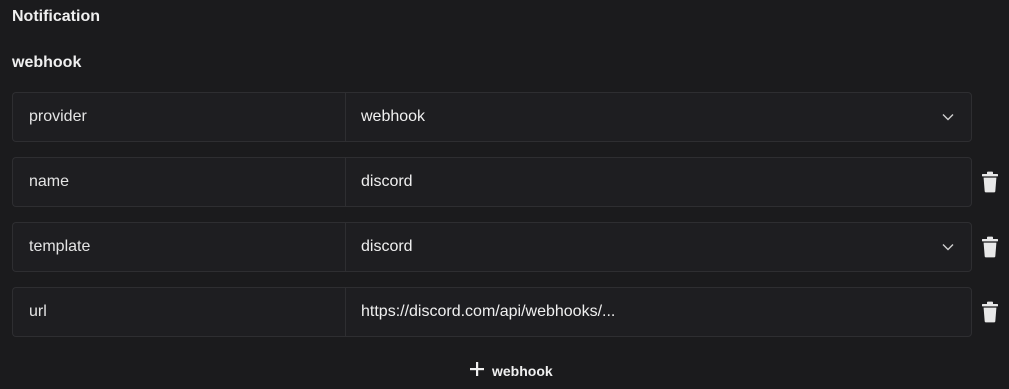  Describe the element at coordinates (178, 117) in the screenshot. I see `field-key-provider: provider` at that location.